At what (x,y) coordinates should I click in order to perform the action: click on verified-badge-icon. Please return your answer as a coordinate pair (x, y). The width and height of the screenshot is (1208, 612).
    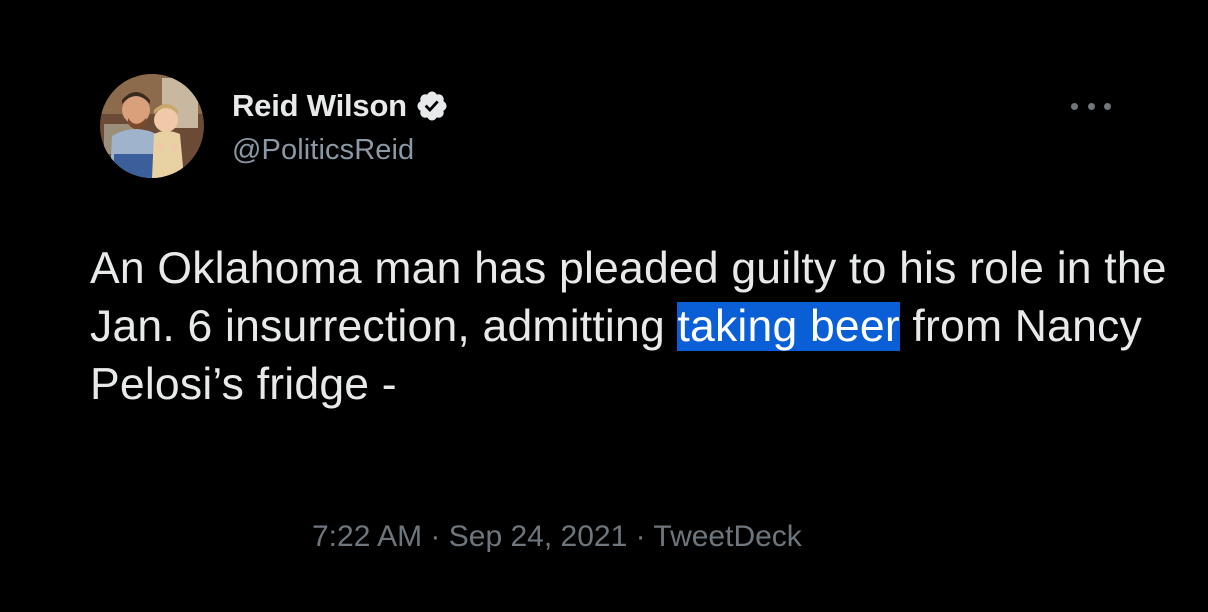
    Looking at the image, I should click on (432, 106).